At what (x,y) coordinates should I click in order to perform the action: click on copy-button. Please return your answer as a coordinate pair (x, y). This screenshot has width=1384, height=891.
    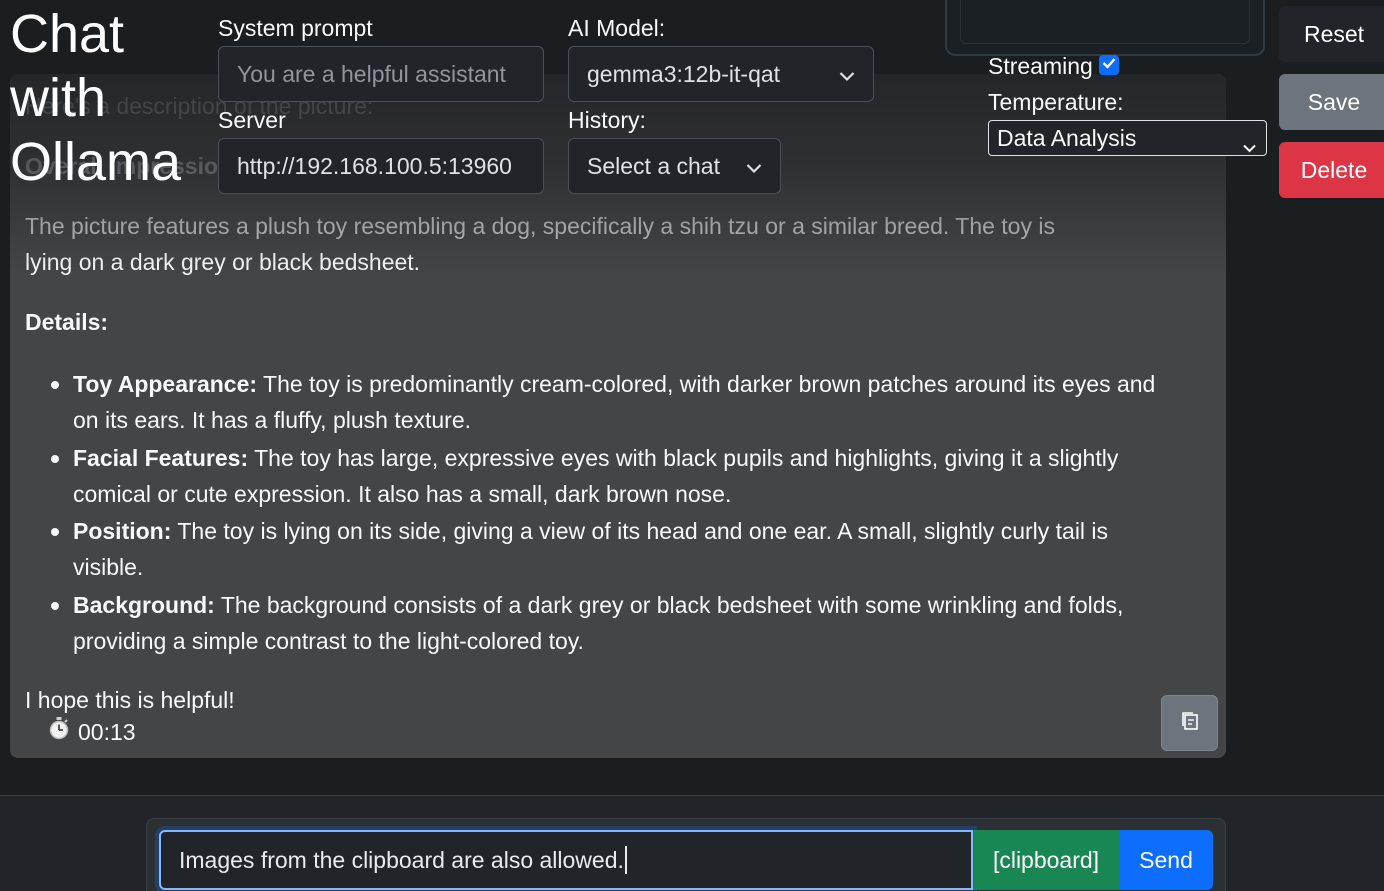
    Looking at the image, I should click on (1189, 723).